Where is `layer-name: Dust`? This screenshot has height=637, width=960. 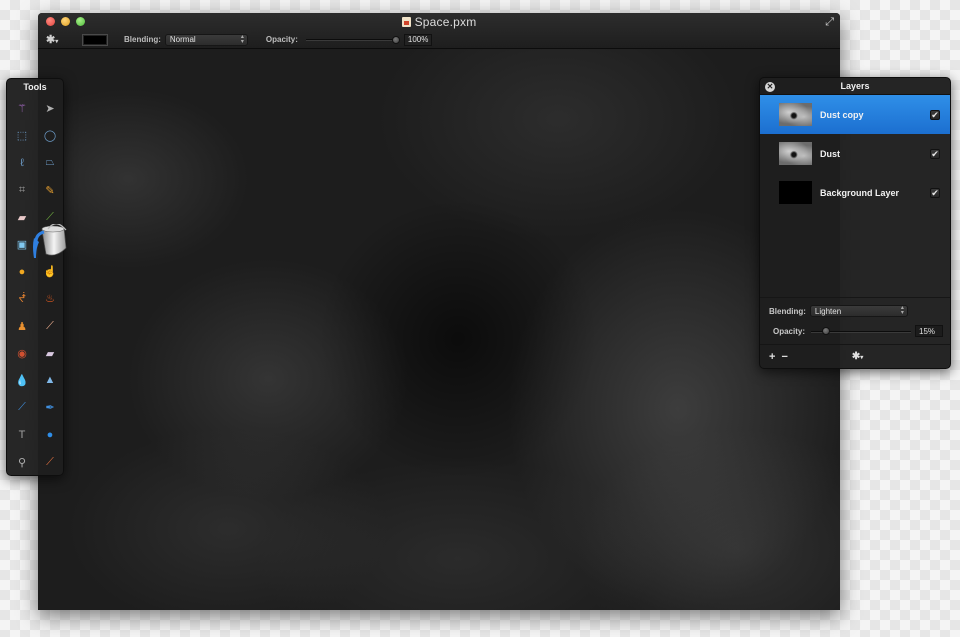
layer-name: Dust is located at coordinates (830, 153).